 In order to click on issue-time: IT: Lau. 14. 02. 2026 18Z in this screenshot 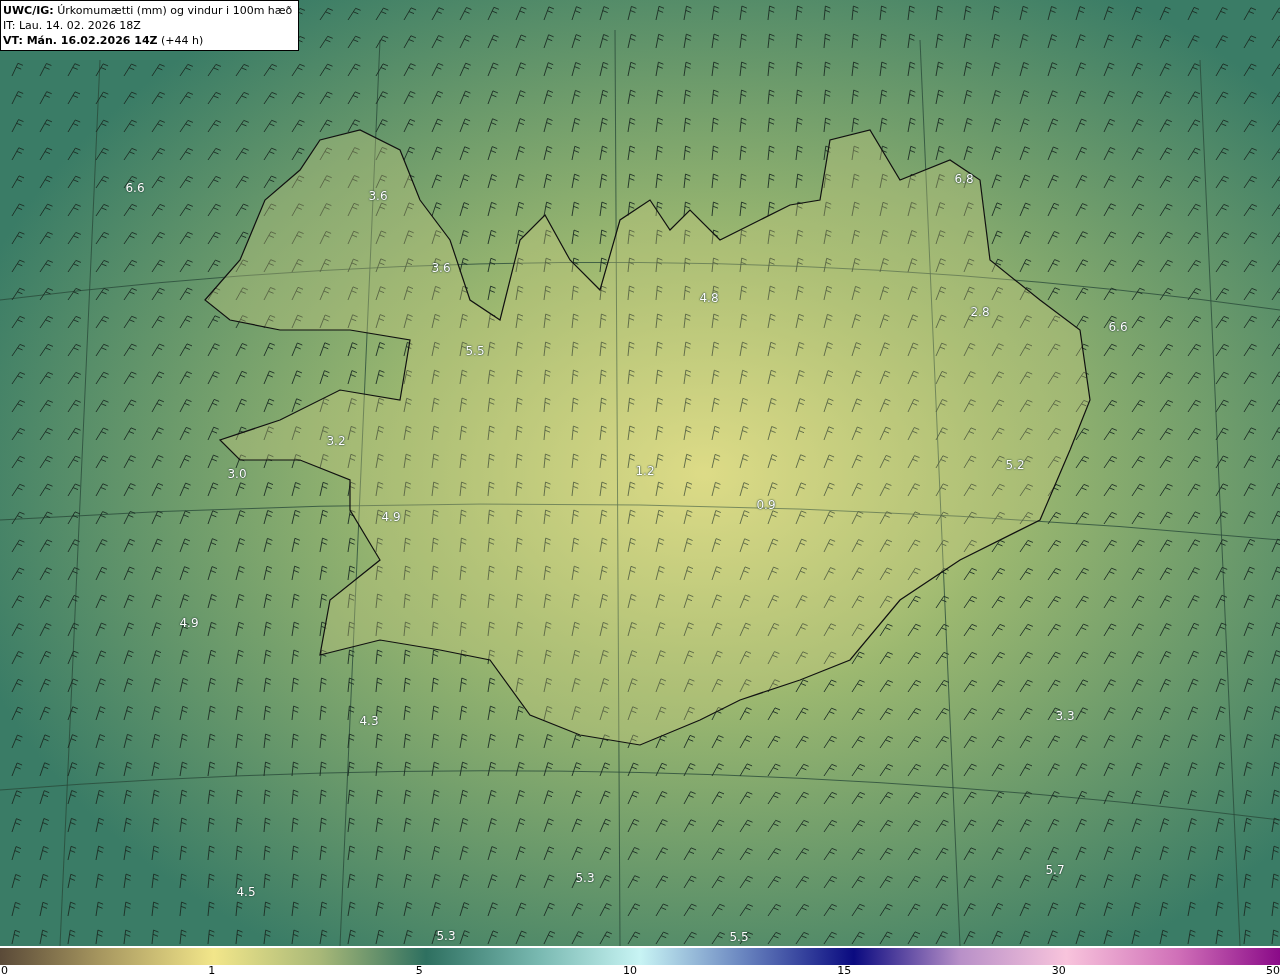, I will do `click(72, 25)`.